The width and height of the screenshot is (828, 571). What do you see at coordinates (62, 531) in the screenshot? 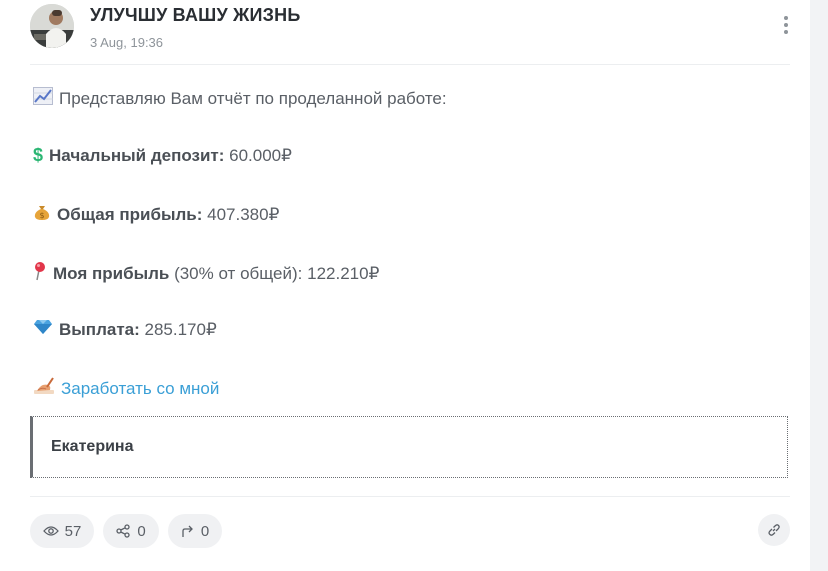
I see `views-button: 57` at bounding box center [62, 531].